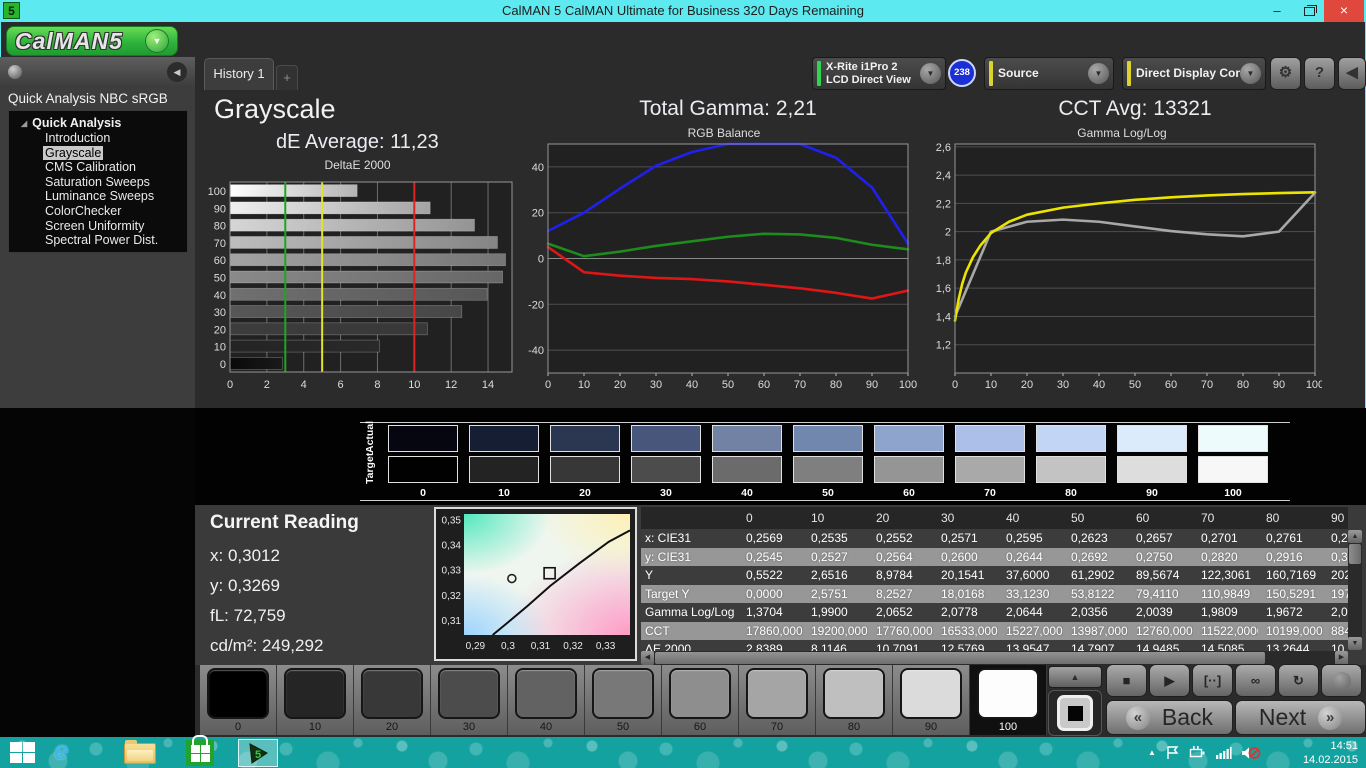  What do you see at coordinates (98, 211) in the screenshot?
I see `sidebar-item-colorchecker: ColorChecker` at bounding box center [98, 211].